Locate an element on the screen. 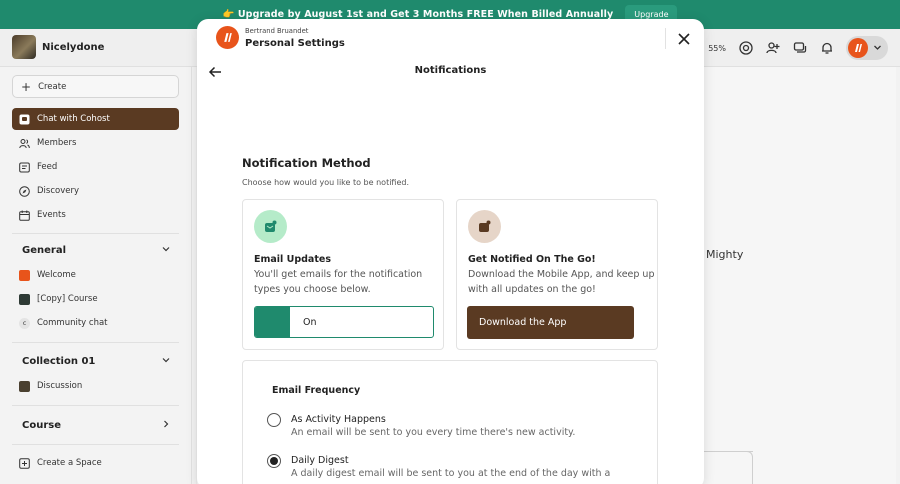  section-course: Course is located at coordinates (96, 425).